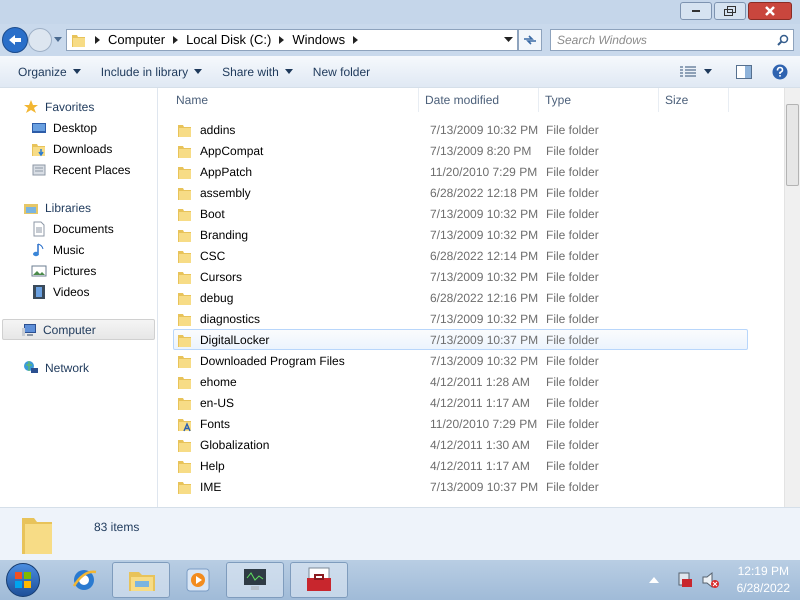 The image size is (800, 600). I want to click on file-row: Cursors 7/13/2009 10:32 PM File folder, so click(460, 276).